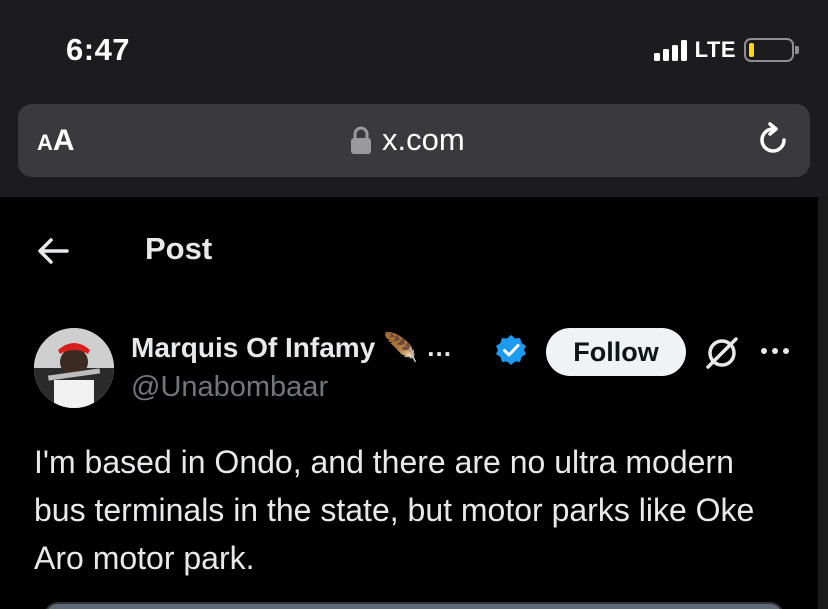  I want to click on page-scrollbar, so click(823, 403).